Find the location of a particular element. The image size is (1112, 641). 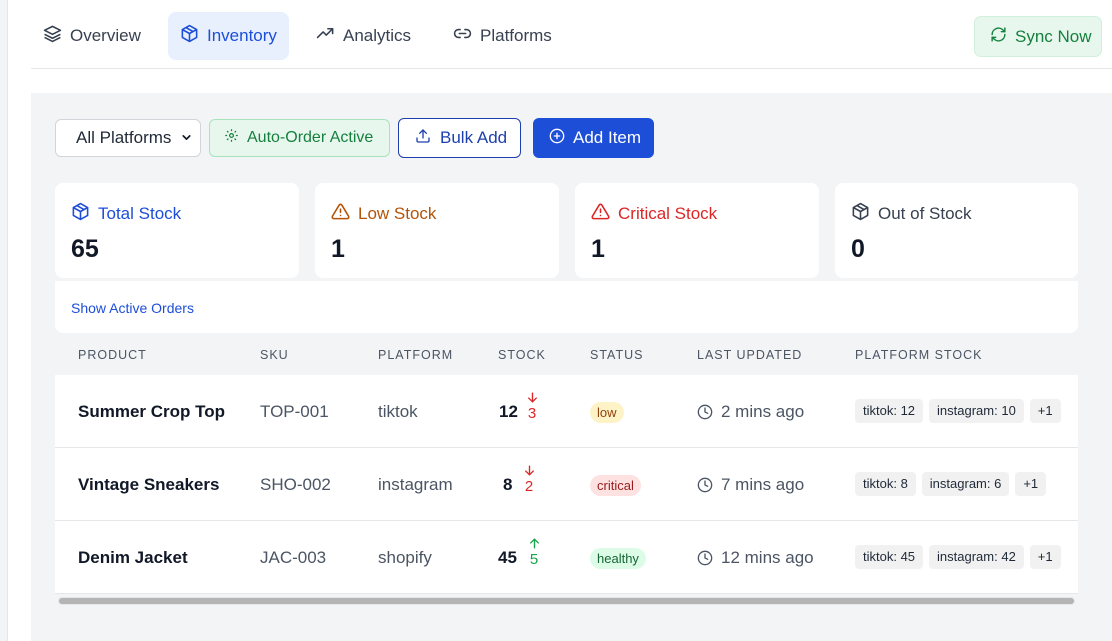

show-active-orders-link: Show Active Orders is located at coordinates (132, 308).